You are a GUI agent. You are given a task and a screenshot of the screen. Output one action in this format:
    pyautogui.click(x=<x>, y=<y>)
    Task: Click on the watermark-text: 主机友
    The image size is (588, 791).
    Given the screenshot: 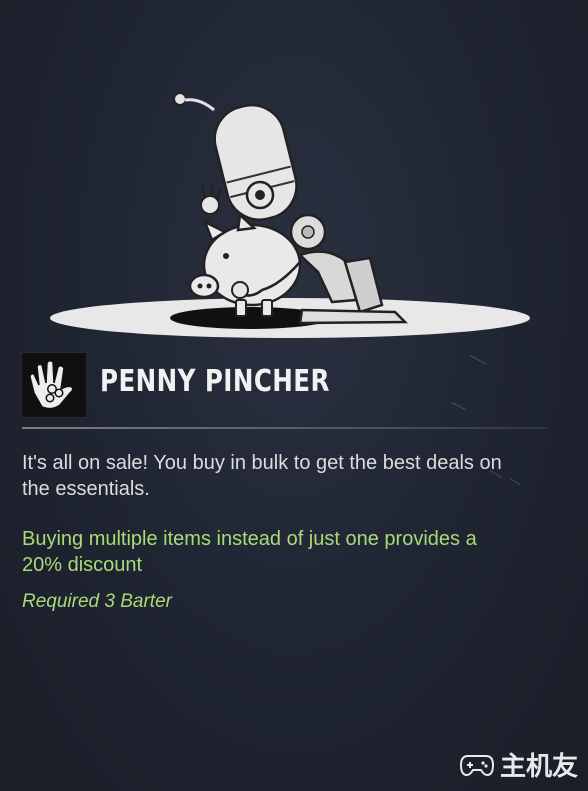 What is the action you would take?
    pyautogui.click(x=538, y=767)
    